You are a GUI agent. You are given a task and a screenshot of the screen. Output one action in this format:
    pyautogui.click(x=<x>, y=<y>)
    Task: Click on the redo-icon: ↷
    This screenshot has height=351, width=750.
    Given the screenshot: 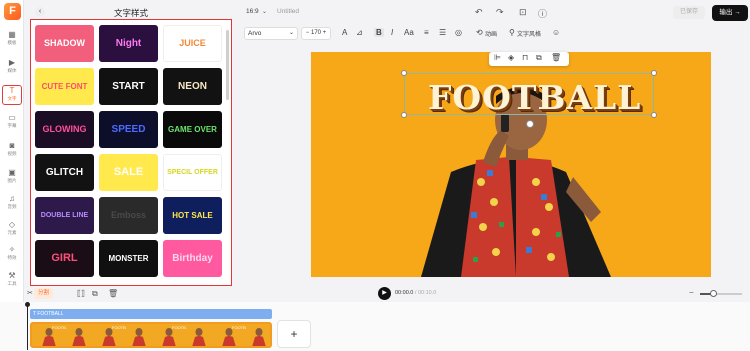 What is the action you would take?
    pyautogui.click(x=500, y=12)
    